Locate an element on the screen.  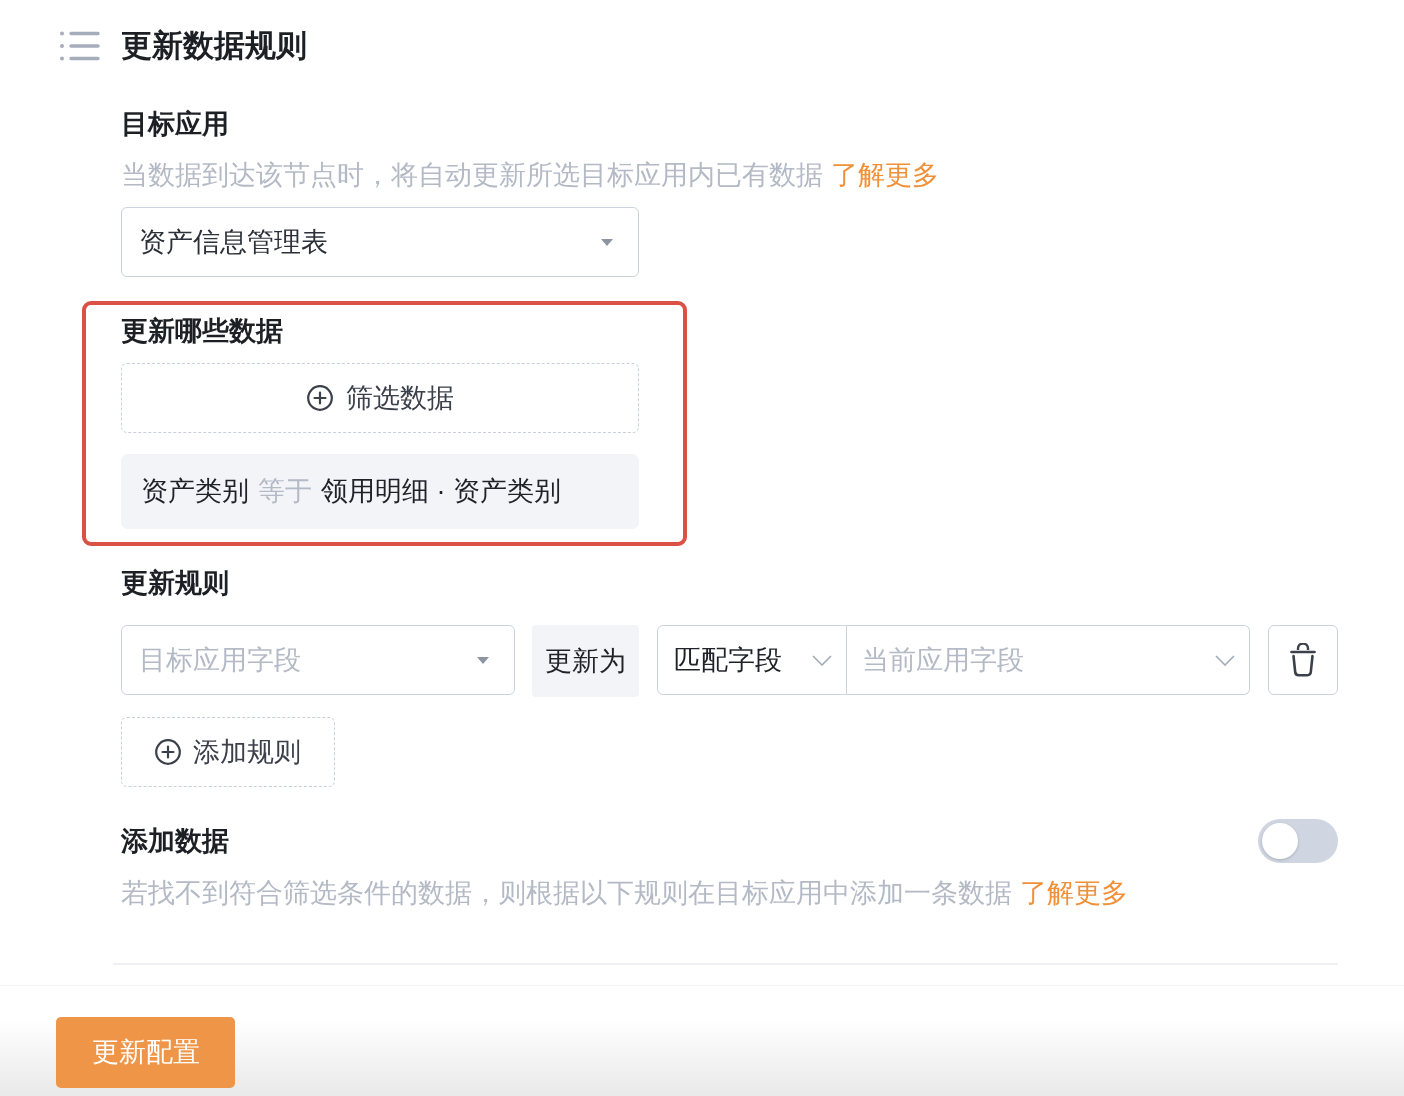
field-label: 目标应用 is located at coordinates (175, 124).